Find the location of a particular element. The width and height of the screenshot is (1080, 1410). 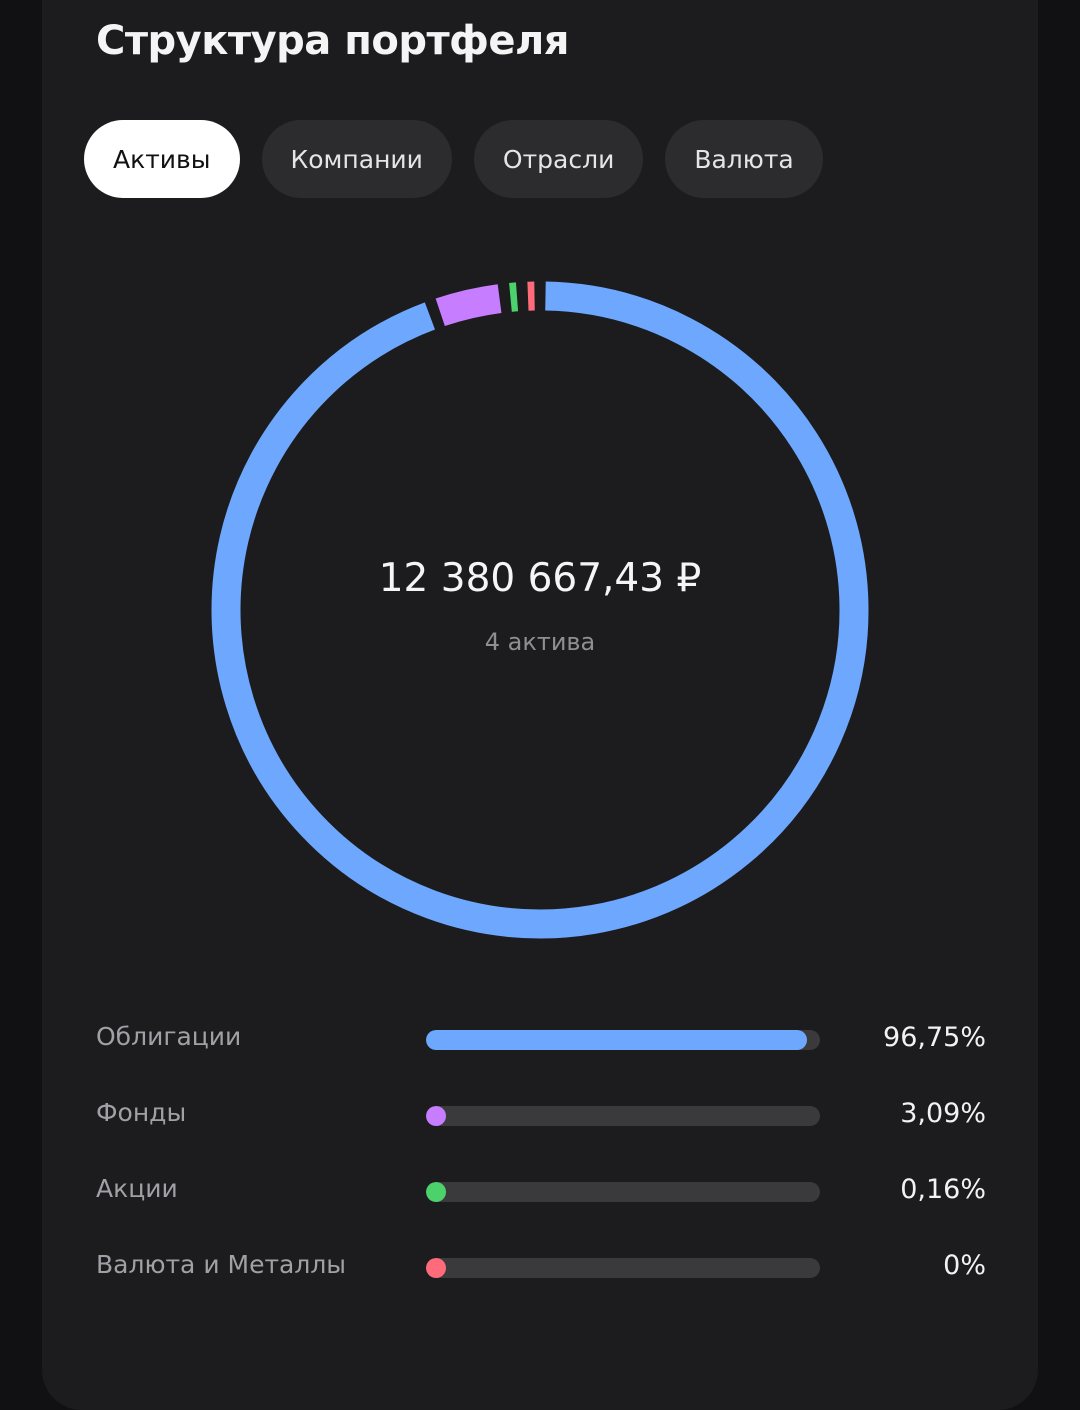

legend-percent: 3,09% is located at coordinates (943, 1113).